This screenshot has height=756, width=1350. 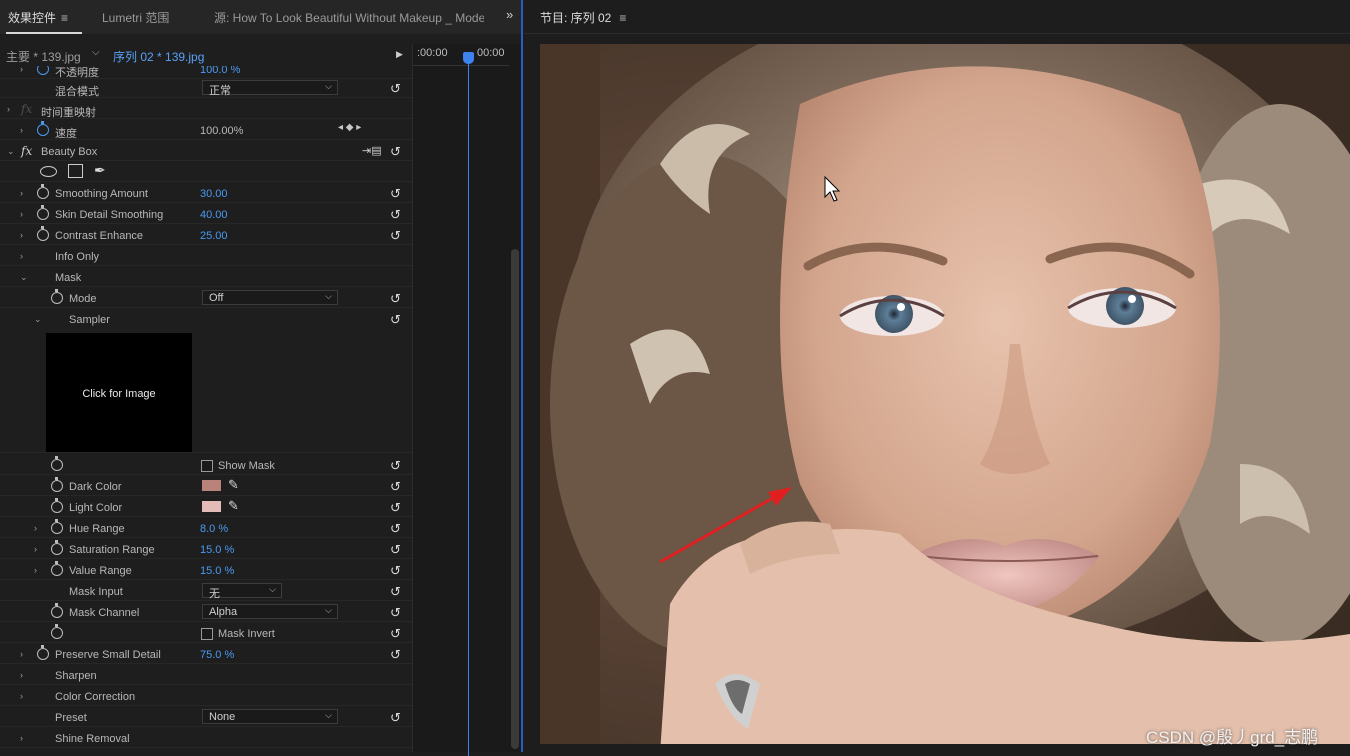 What do you see at coordinates (217, 550) in the screenshot?
I see `saturation-range-value: 15.0 %` at bounding box center [217, 550].